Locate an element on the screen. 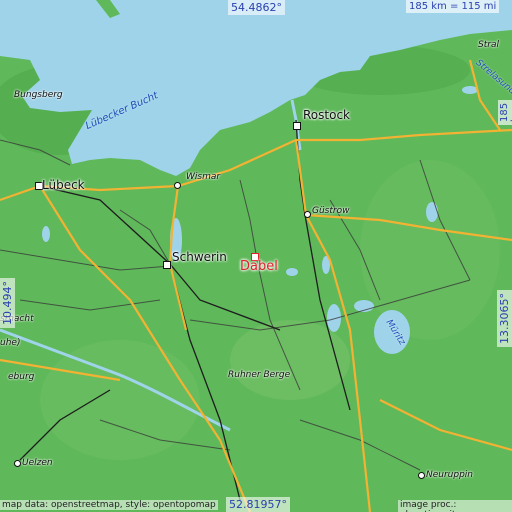 The image size is (512, 512). label-uhe: uhe) is located at coordinates (10, 343).